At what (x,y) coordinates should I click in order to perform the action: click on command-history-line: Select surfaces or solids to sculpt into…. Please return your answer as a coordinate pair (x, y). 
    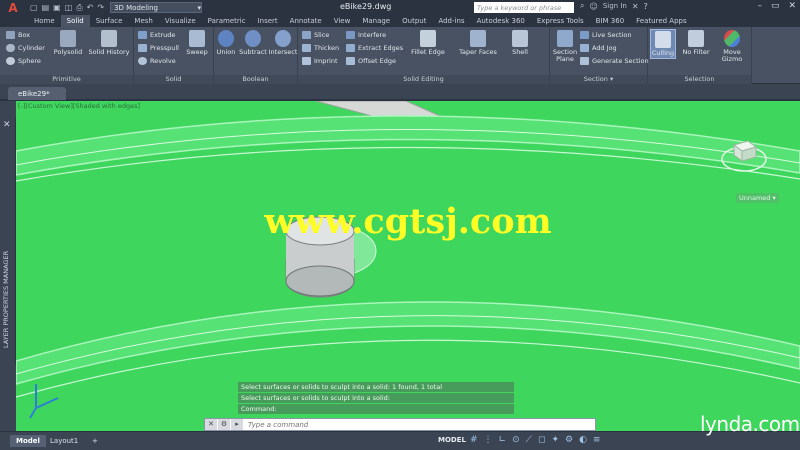
    Looking at the image, I should click on (376, 398).